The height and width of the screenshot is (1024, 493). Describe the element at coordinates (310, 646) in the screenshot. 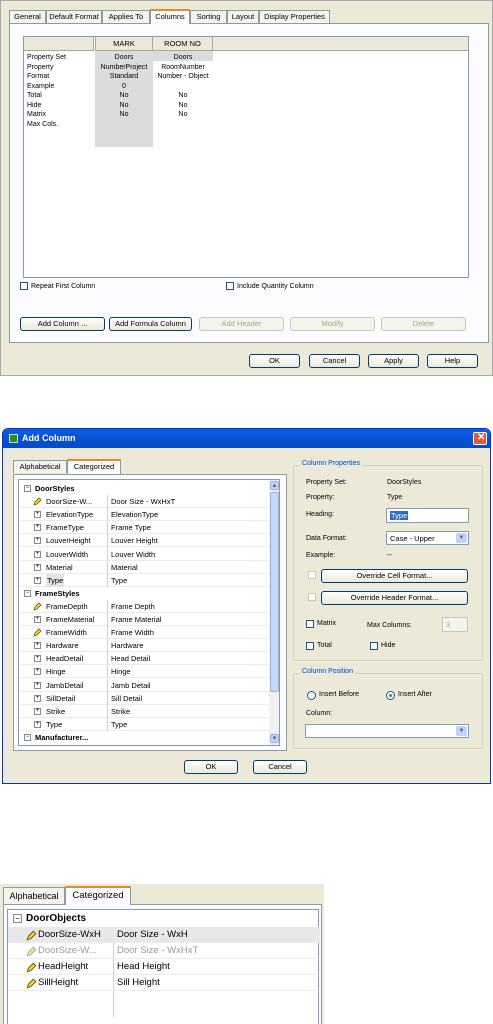

I see `total-checkbox` at that location.